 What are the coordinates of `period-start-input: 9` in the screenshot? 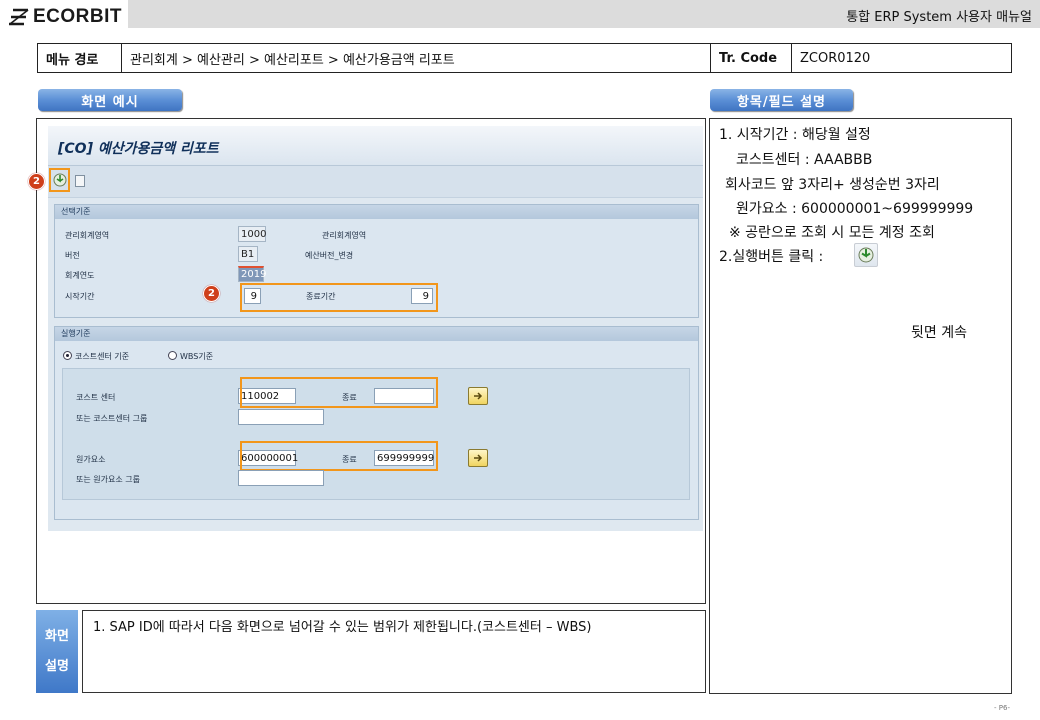 It's located at (252, 296).